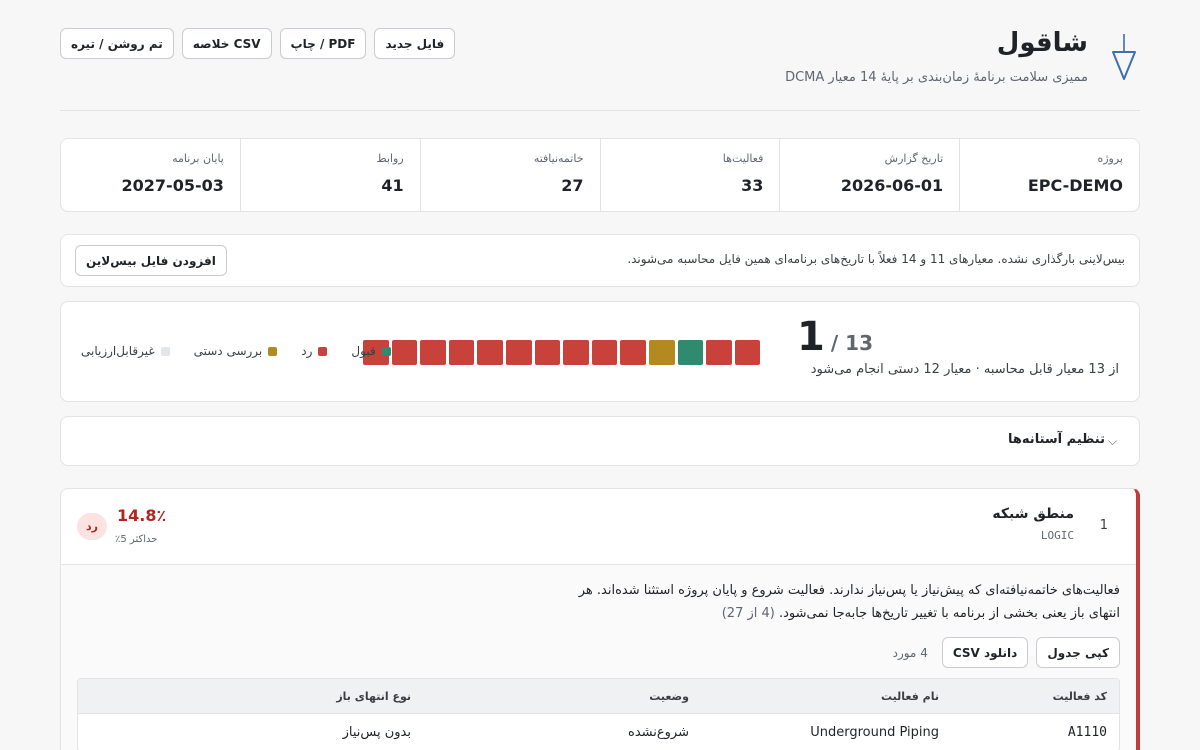  Describe the element at coordinates (142, 515) in the screenshot. I see `criterion-value: 14.8٪` at that location.